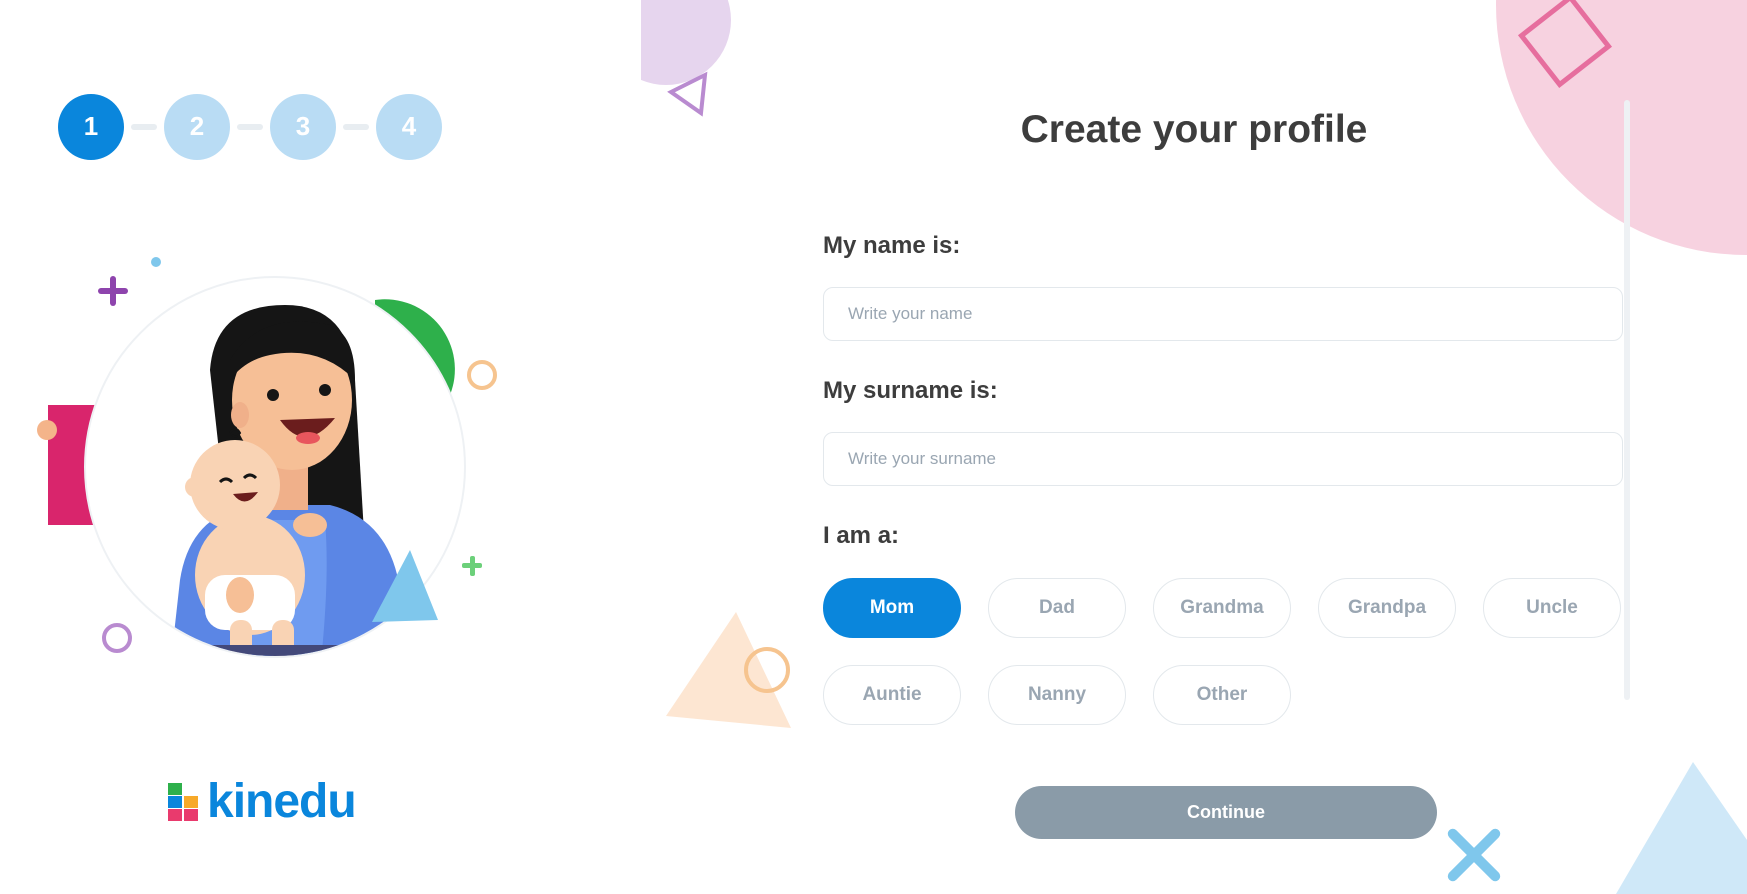  What do you see at coordinates (156, 262) in the screenshot?
I see `blue-dot-icon` at bounding box center [156, 262].